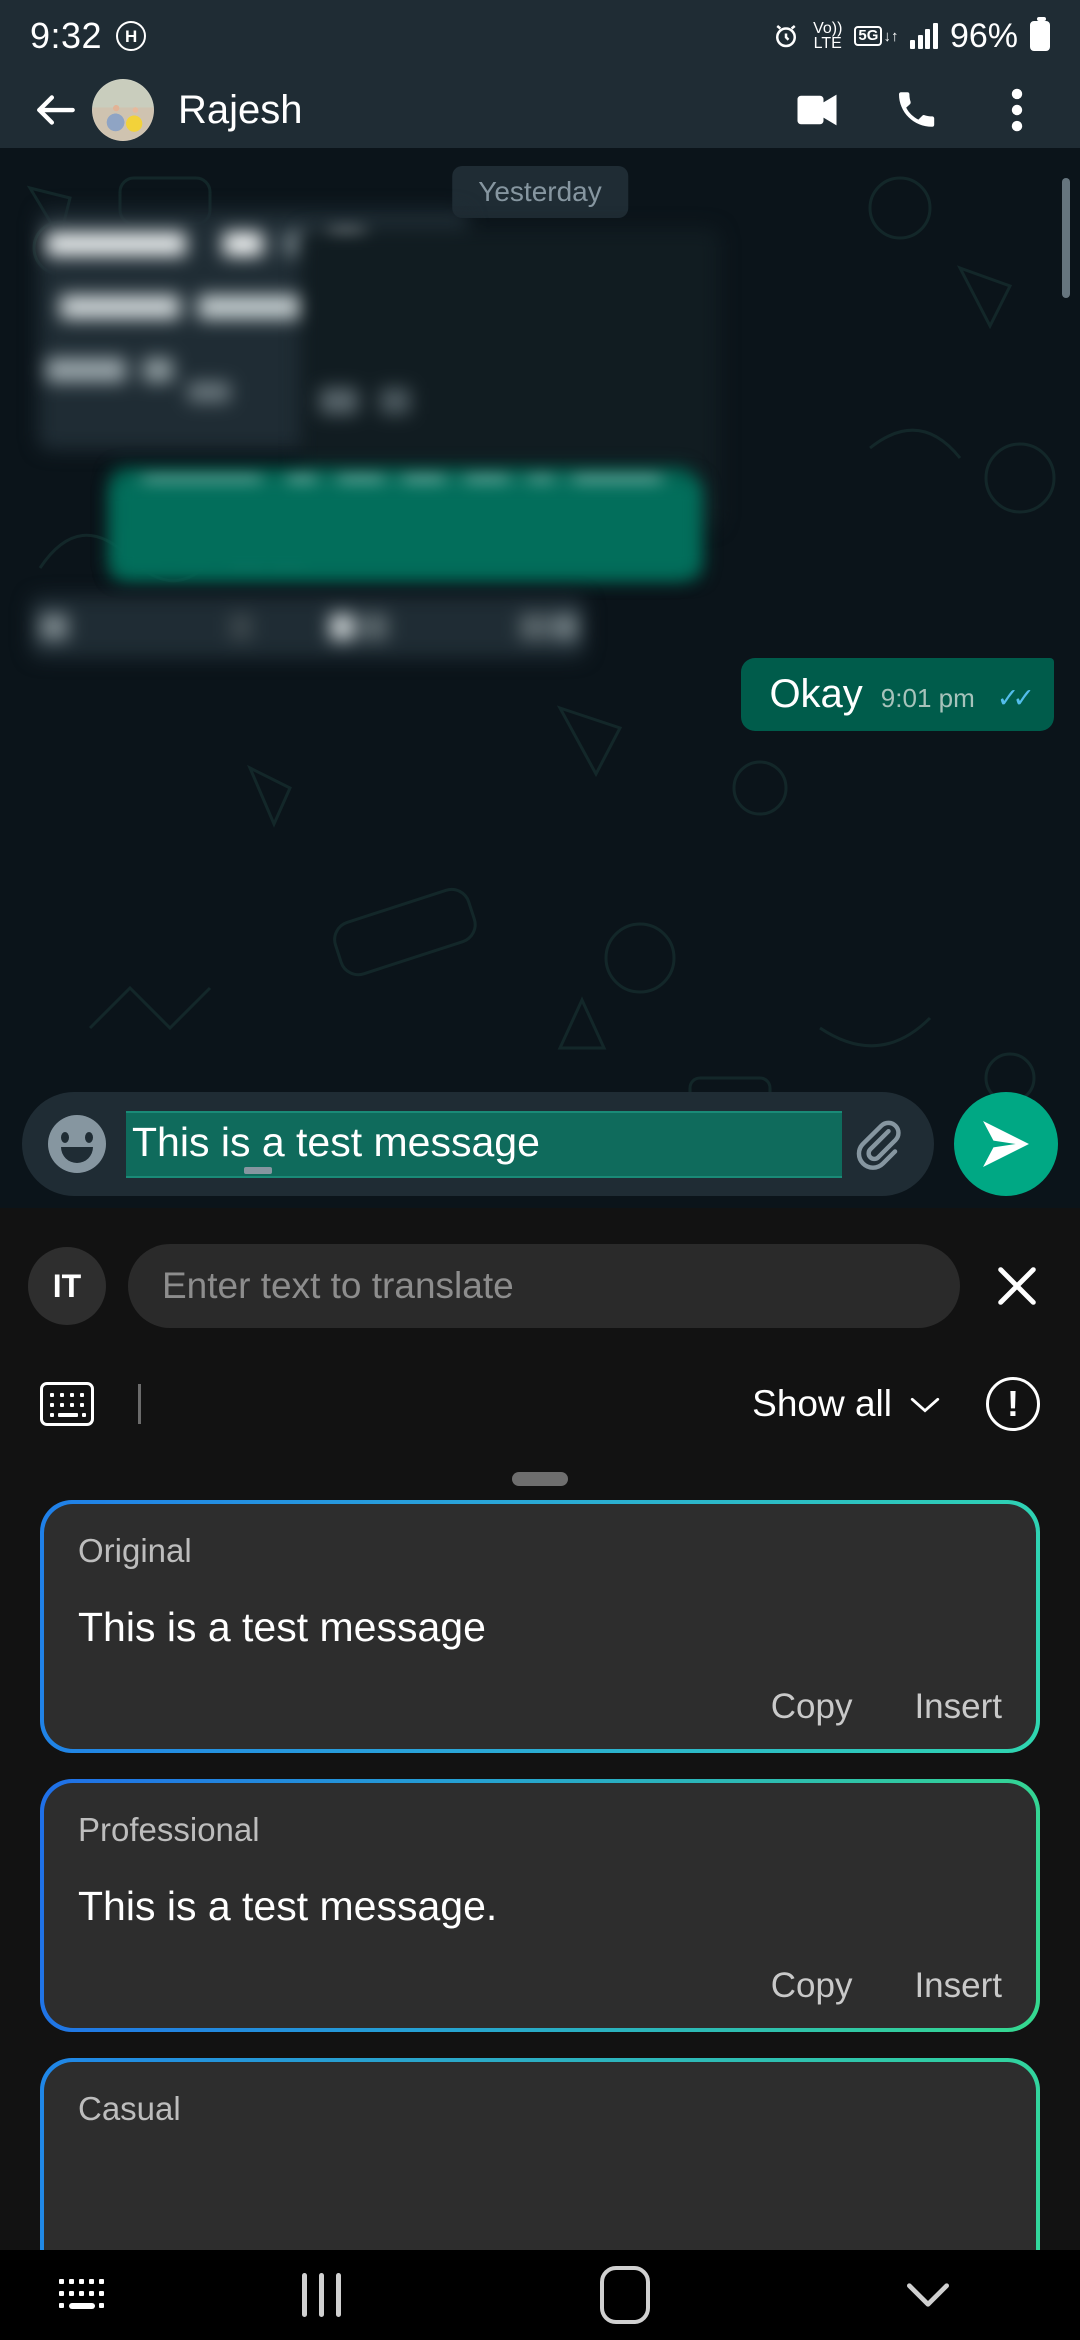 Image resolution: width=1080 pixels, height=2340 pixels. I want to click on message-input-container: This is a test message, so click(478, 1144).